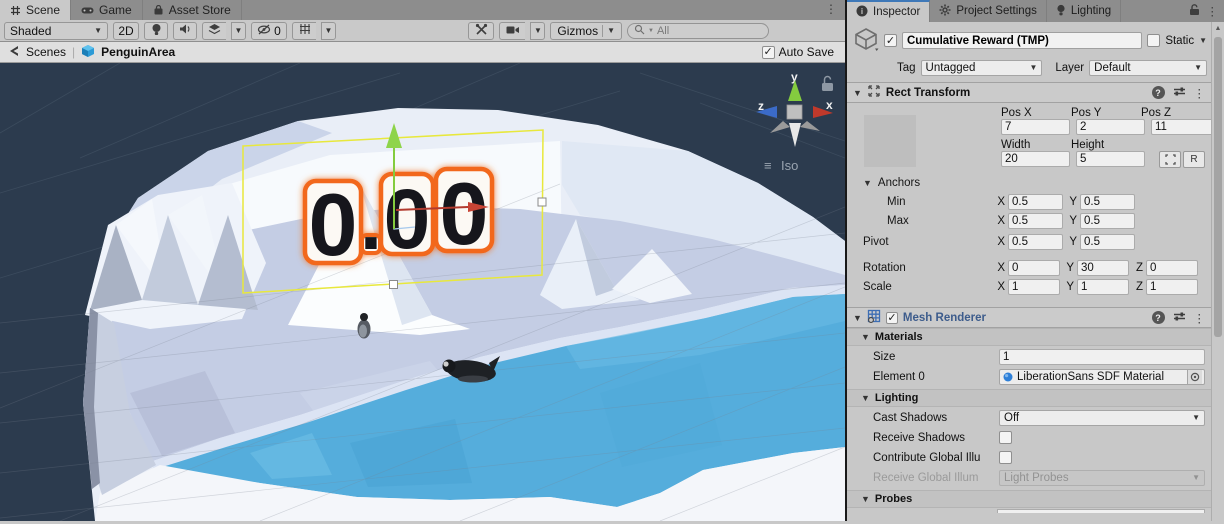  What do you see at coordinates (192, 10) in the screenshot?
I see `tab-asset-store: Asset Store` at bounding box center [192, 10].